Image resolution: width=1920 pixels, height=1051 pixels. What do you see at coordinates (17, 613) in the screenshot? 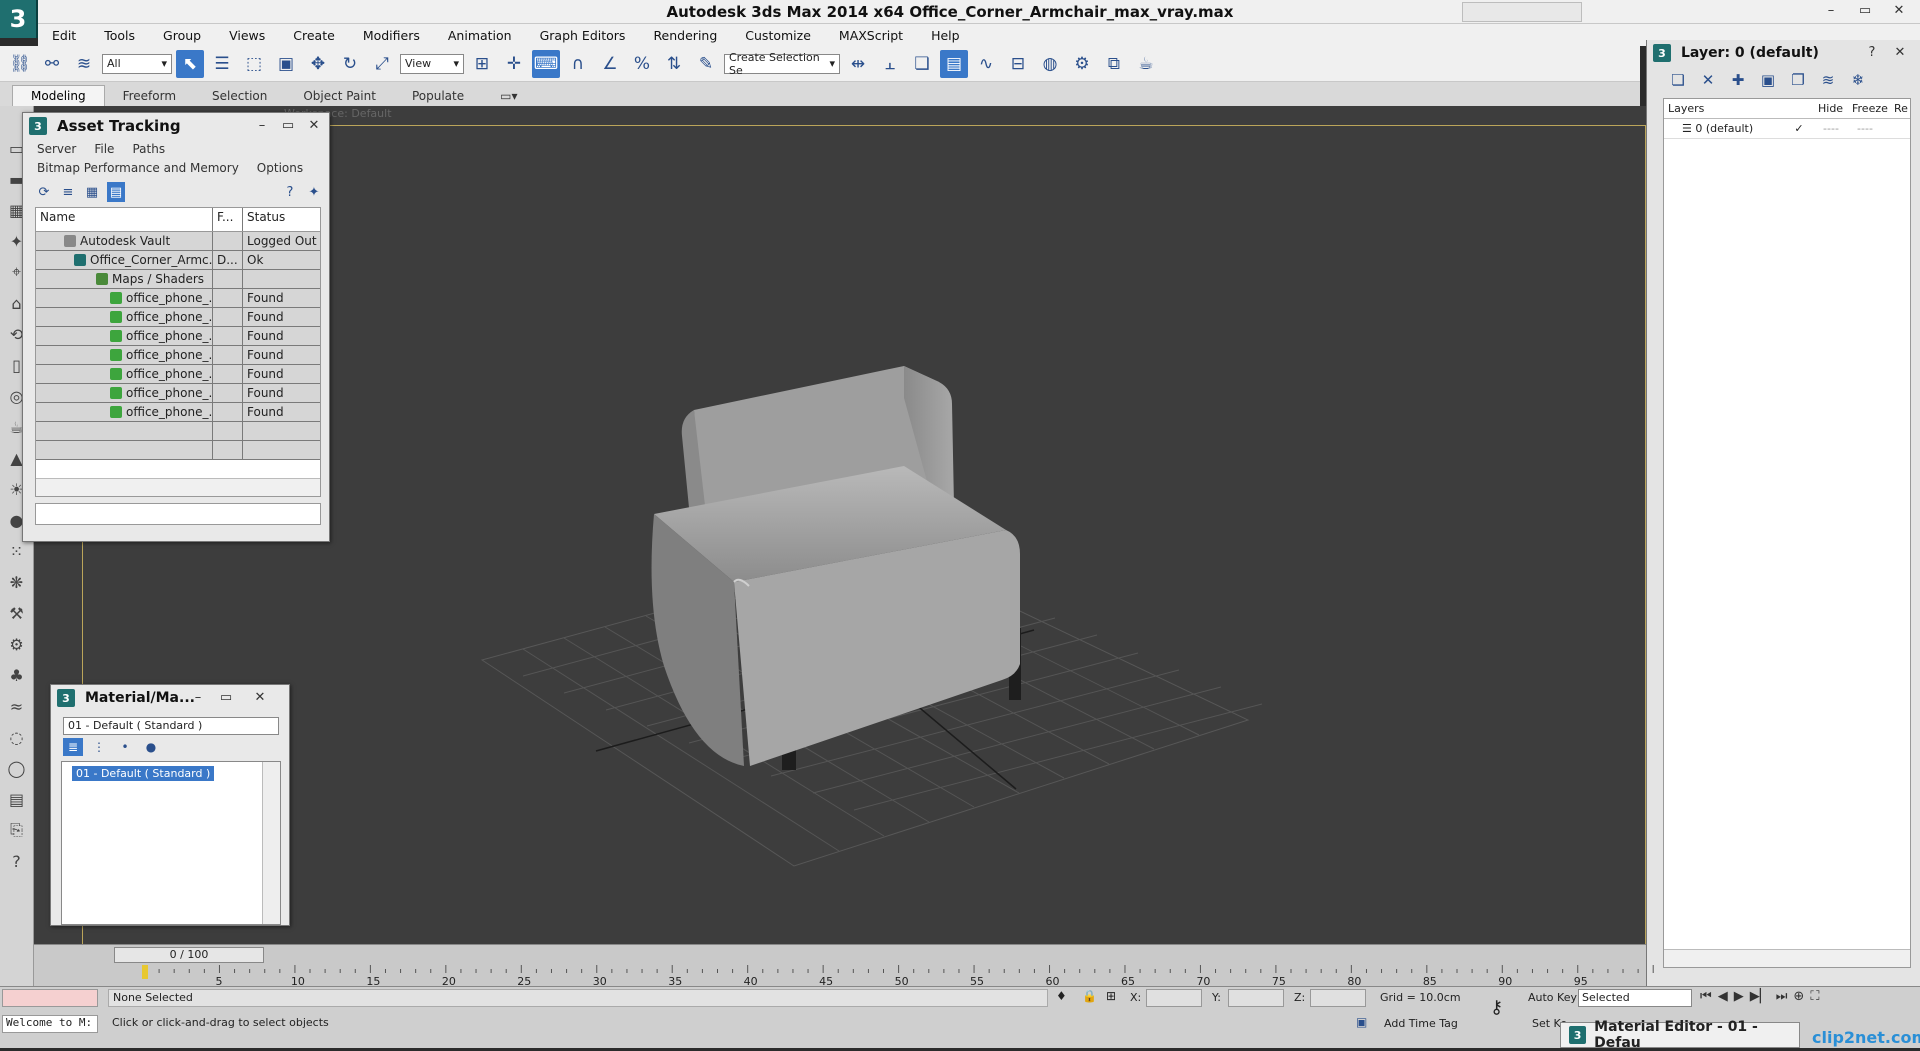
I see `bone-icon: ⚒` at bounding box center [17, 613].